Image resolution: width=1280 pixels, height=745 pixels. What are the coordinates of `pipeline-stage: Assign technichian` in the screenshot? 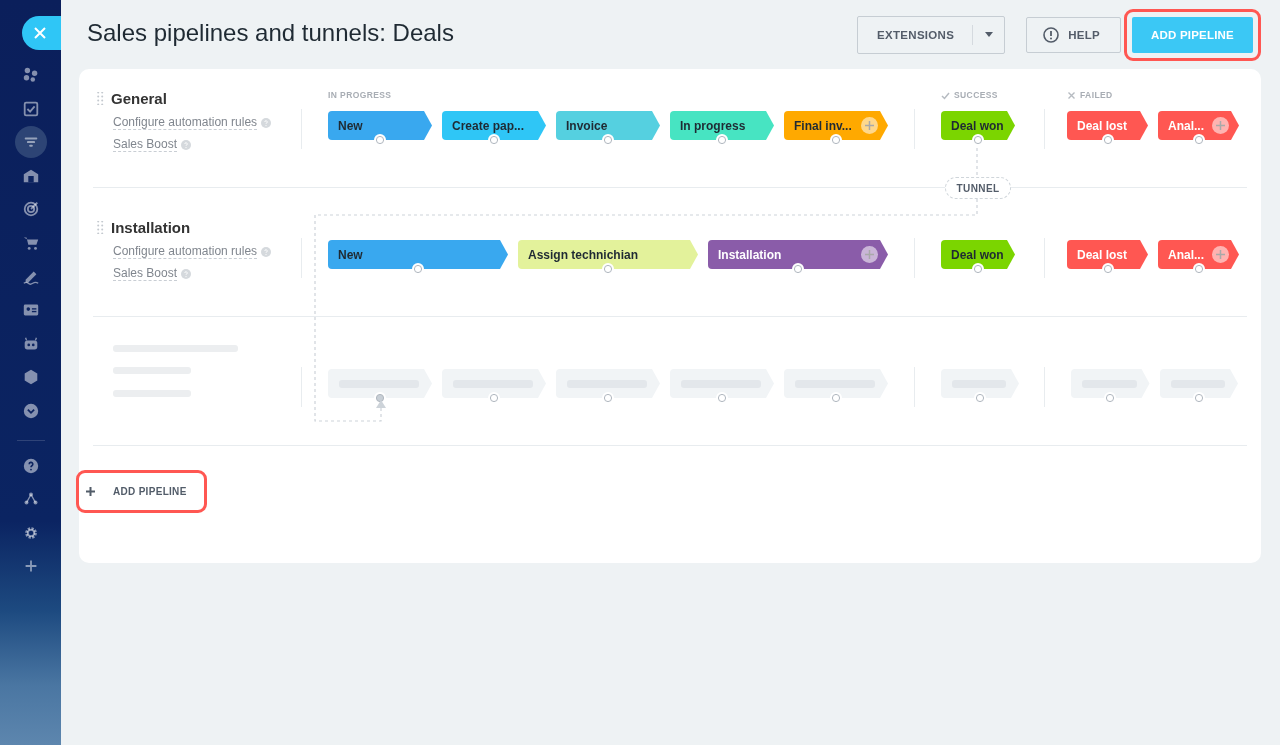 It's located at (608, 254).